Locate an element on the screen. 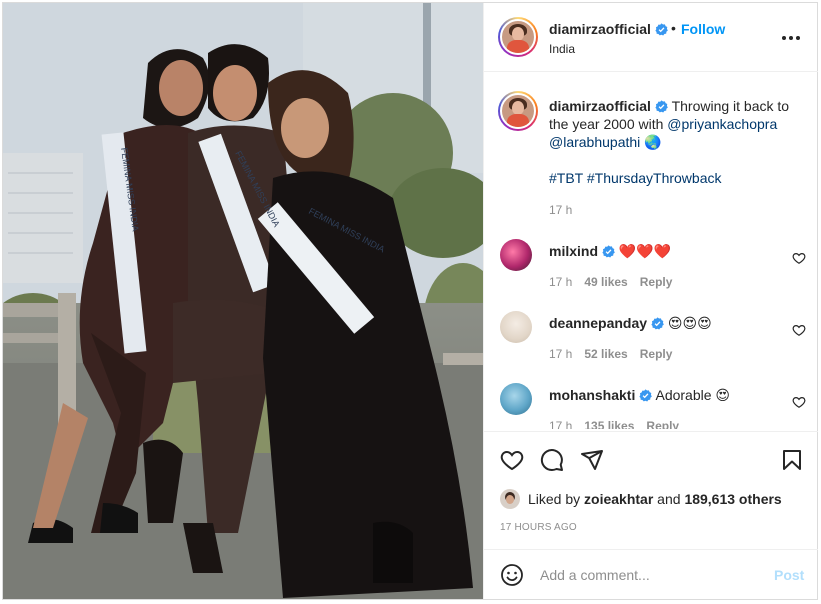  comment-input is located at coordinates (650, 575).